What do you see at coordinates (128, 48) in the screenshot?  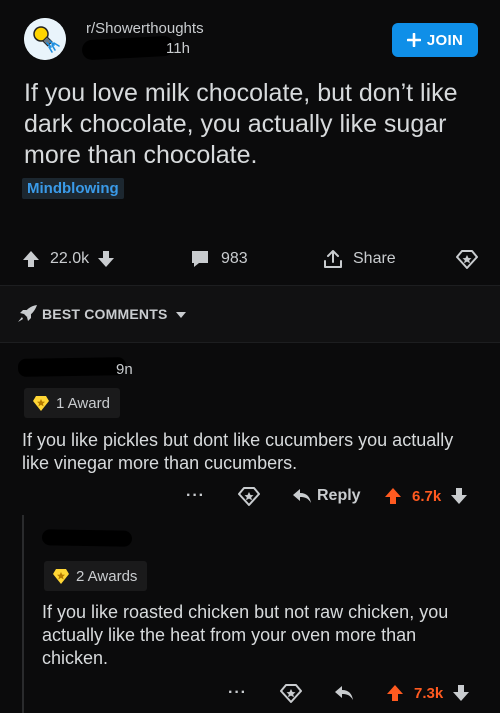 I see `redacted-username` at bounding box center [128, 48].